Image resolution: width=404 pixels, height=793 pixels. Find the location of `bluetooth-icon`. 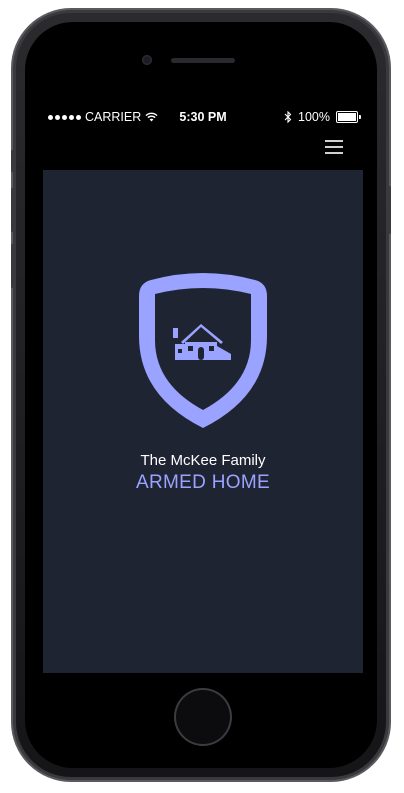

bluetooth-icon is located at coordinates (288, 117).